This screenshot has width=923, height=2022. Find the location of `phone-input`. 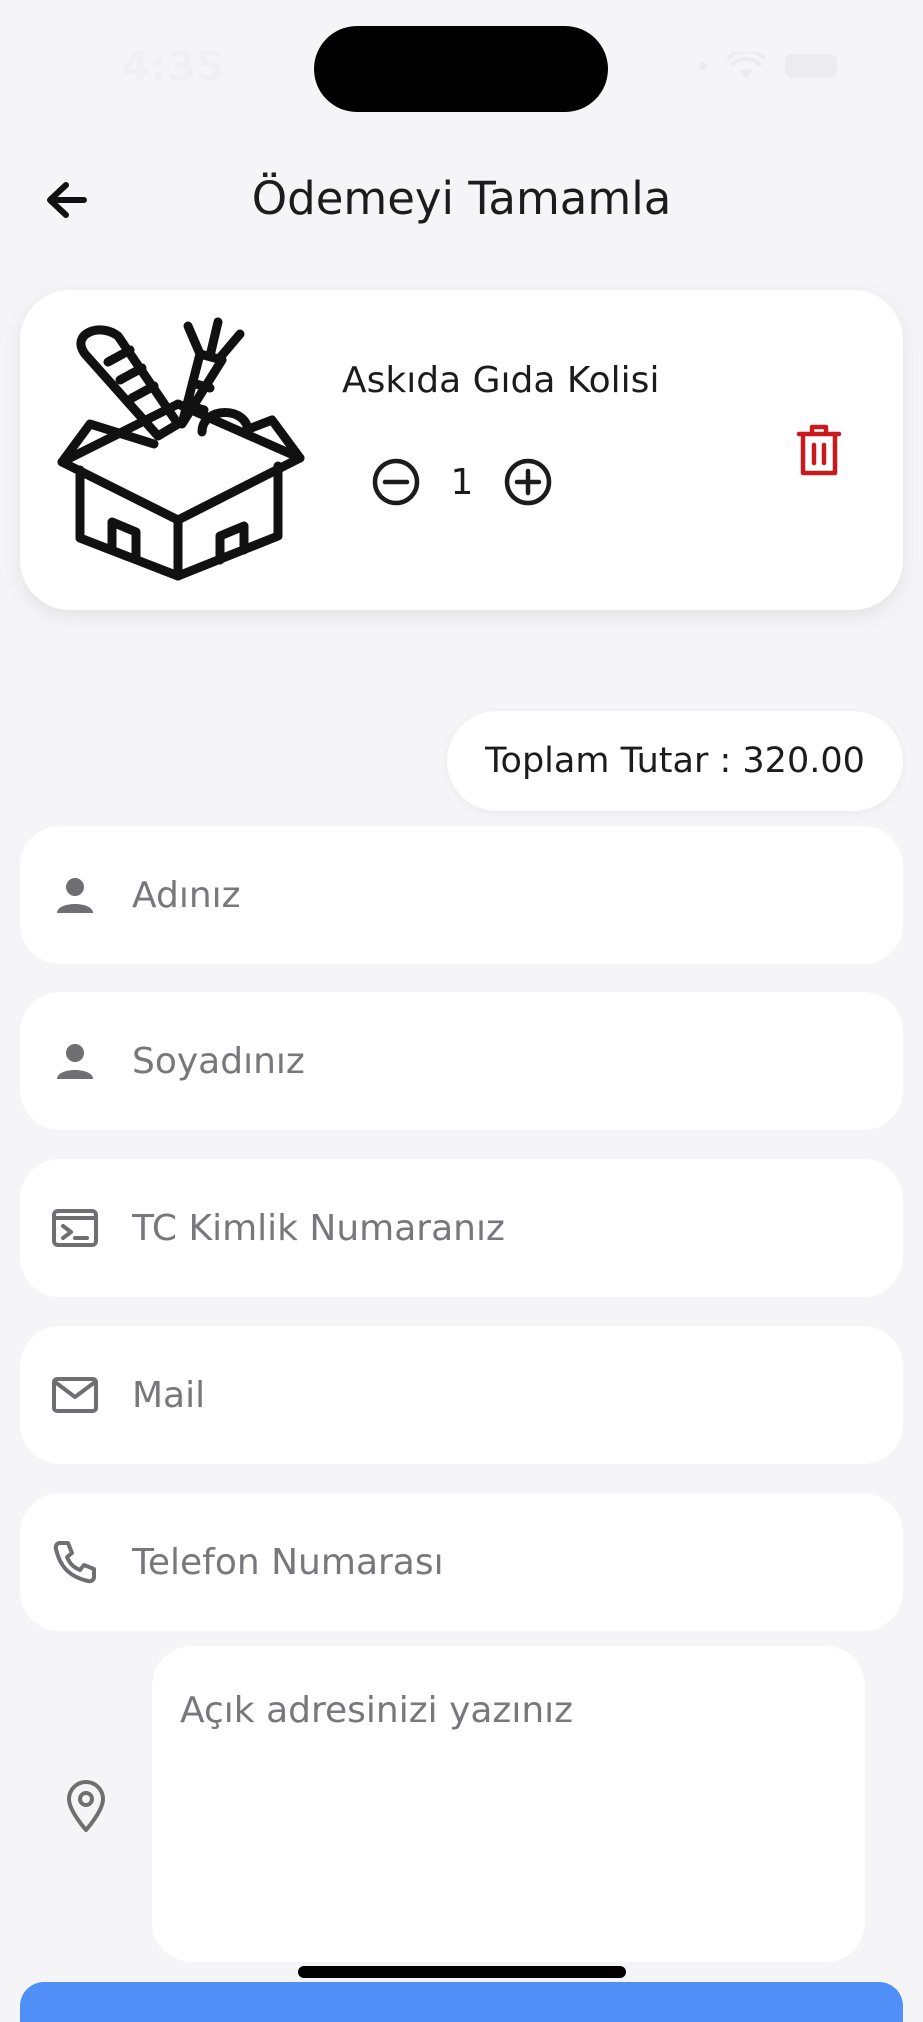

phone-input is located at coordinates (502, 1562).